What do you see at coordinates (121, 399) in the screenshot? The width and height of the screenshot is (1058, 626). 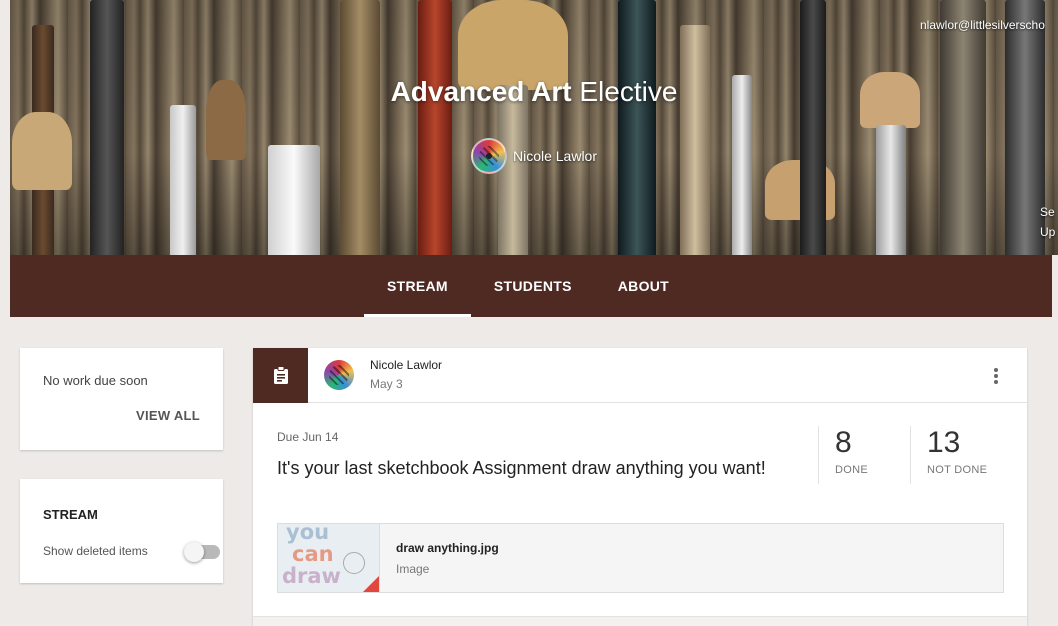 I see `upcoming-work-card: No work due soon VIEW ALL` at bounding box center [121, 399].